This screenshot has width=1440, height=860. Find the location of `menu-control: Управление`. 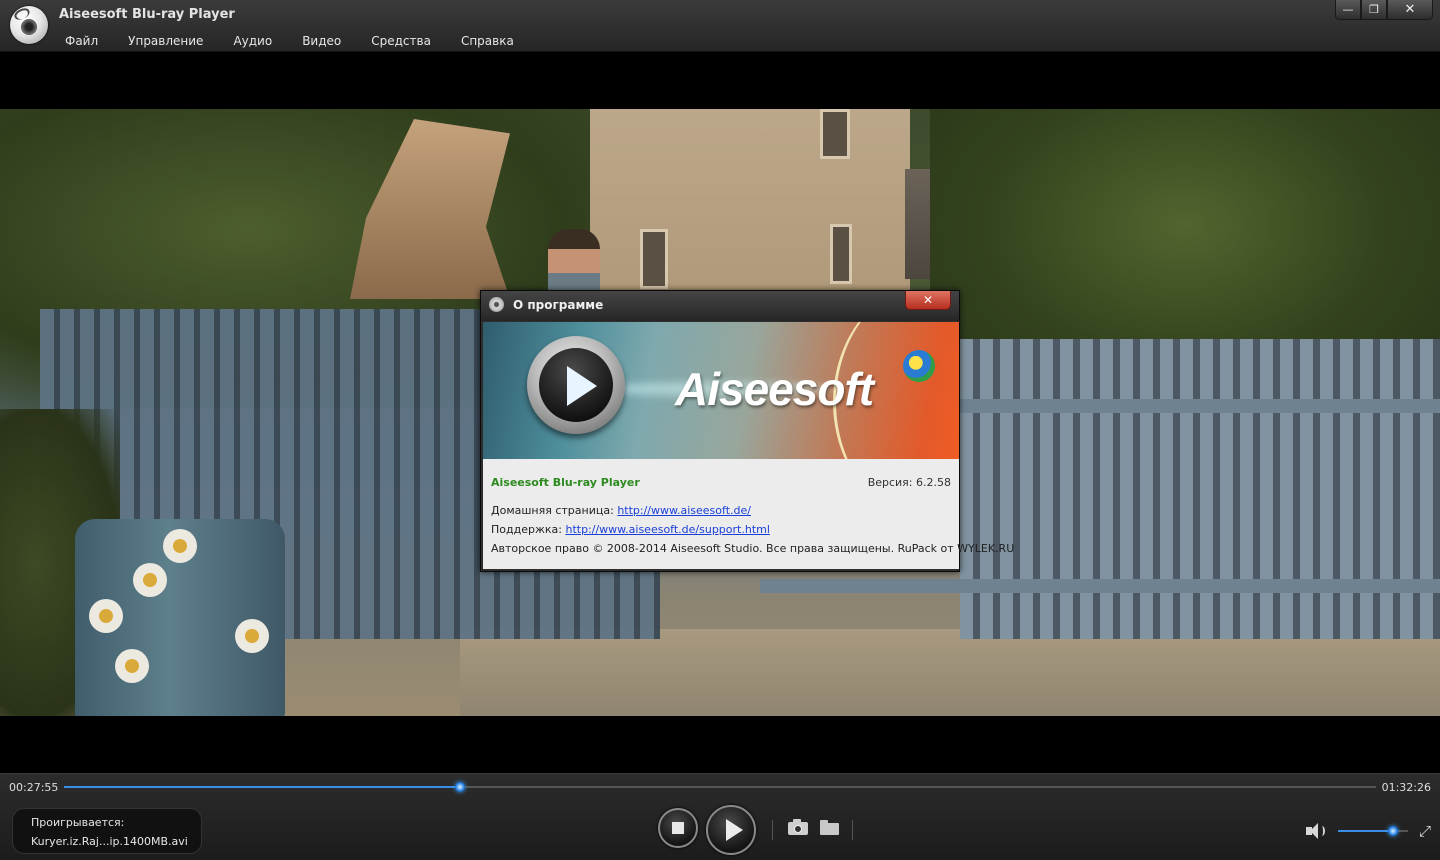

menu-control: Управление is located at coordinates (165, 42).